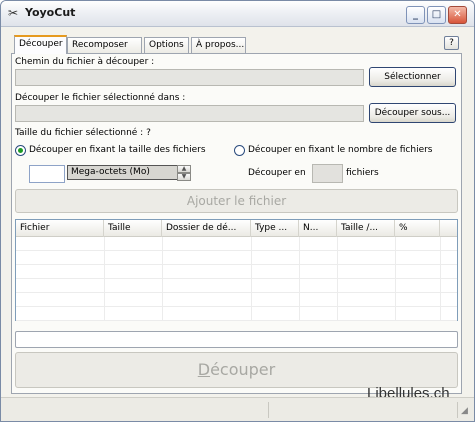  What do you see at coordinates (13, 13) in the screenshot?
I see `scissors-icon: ✂` at bounding box center [13, 13].